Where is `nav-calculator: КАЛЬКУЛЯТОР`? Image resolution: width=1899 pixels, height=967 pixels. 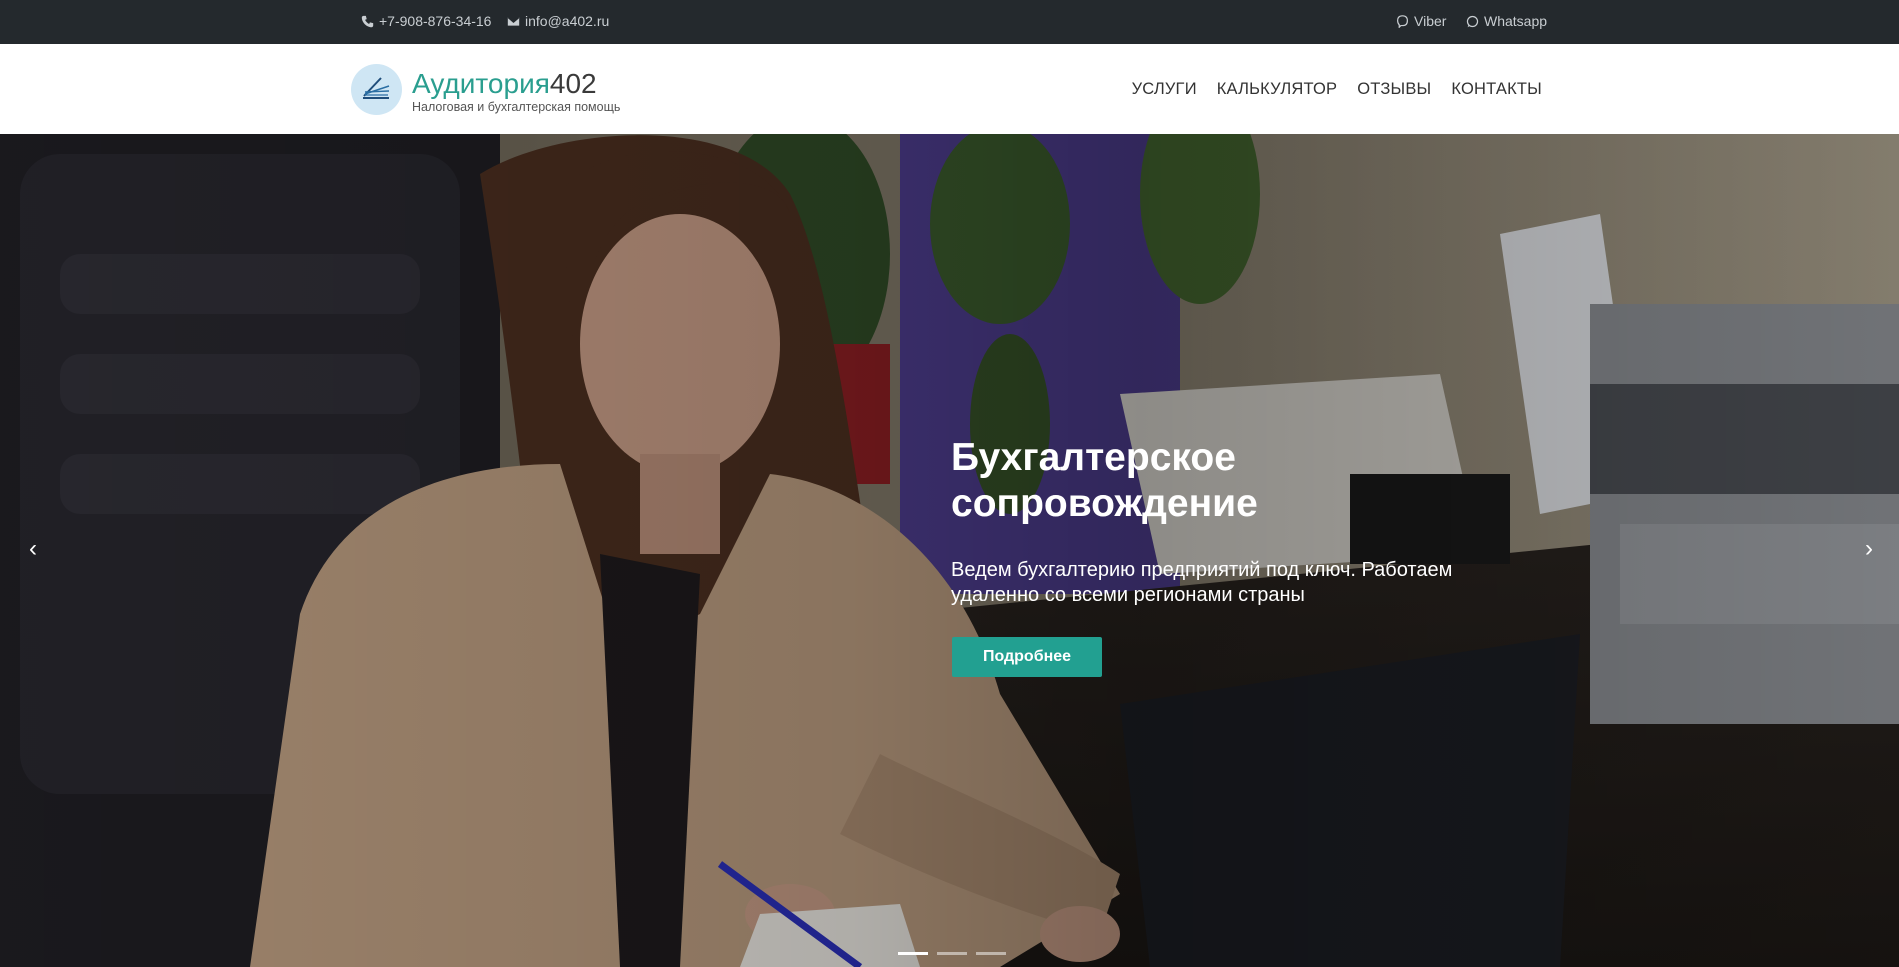 nav-calculator: КАЛЬКУЛЯТОР is located at coordinates (1277, 89).